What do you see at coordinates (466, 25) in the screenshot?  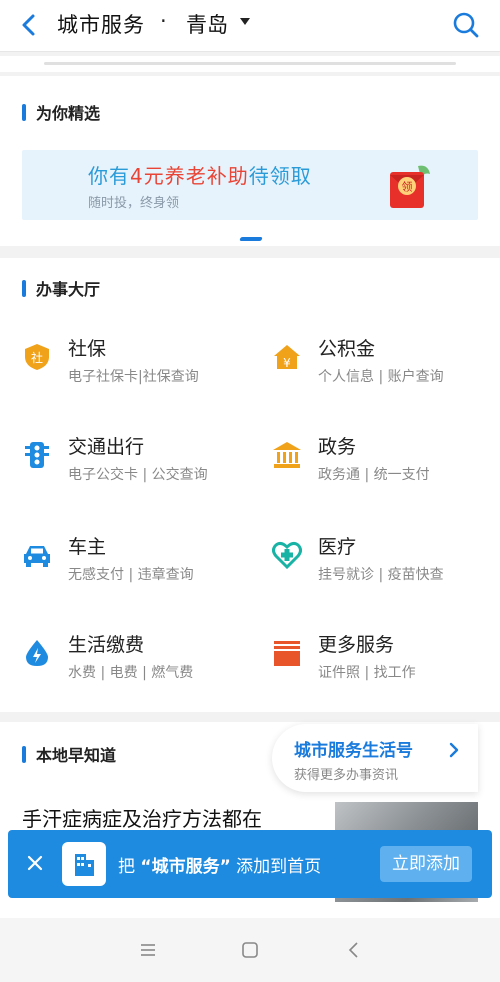 I see `search-icon` at bounding box center [466, 25].